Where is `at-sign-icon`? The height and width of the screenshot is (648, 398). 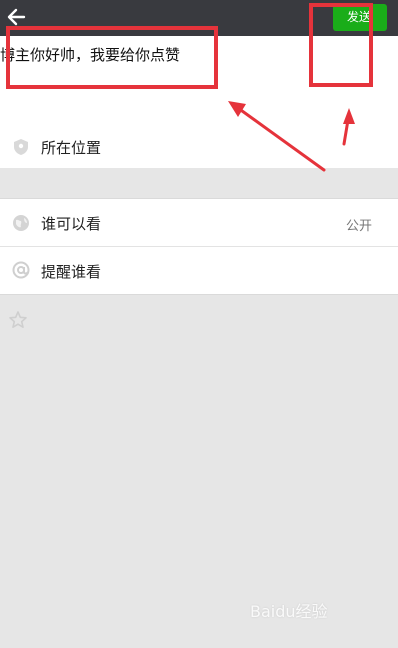 at-sign-icon is located at coordinates (21, 270).